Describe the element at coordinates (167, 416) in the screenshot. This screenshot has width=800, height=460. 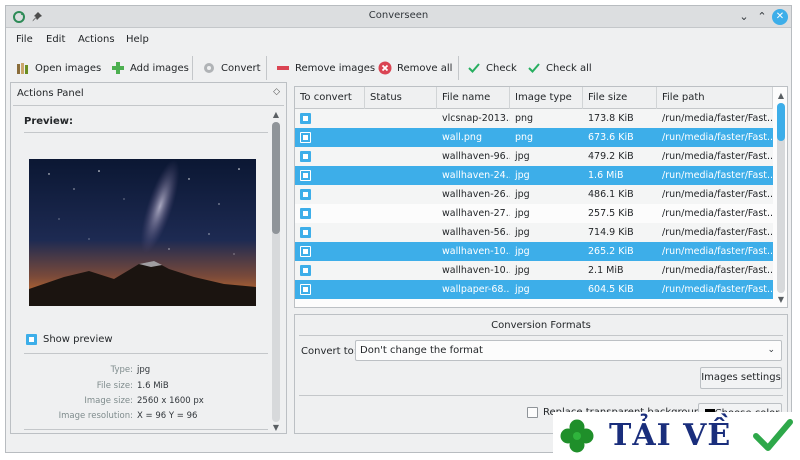
I see `info-value: X = 96 Y = 96` at that location.